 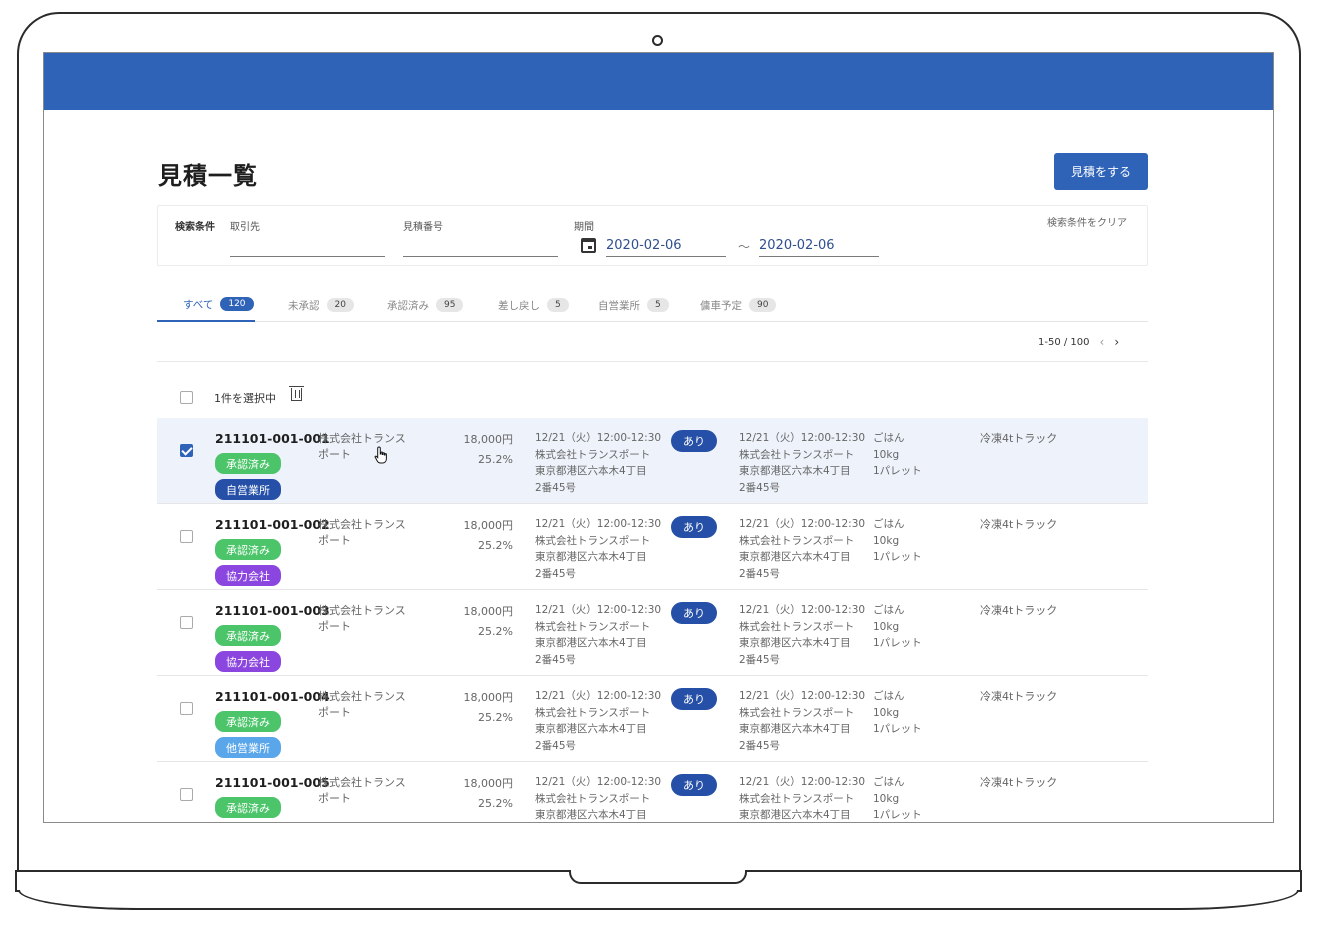 What do you see at coordinates (652, 361) in the screenshot?
I see `divider` at bounding box center [652, 361].